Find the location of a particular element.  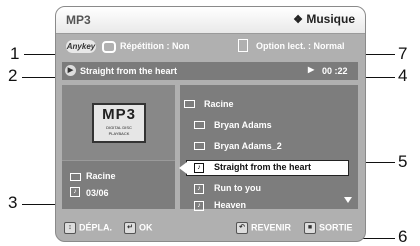

music-disc-icon: ❖ is located at coordinates (298, 20).